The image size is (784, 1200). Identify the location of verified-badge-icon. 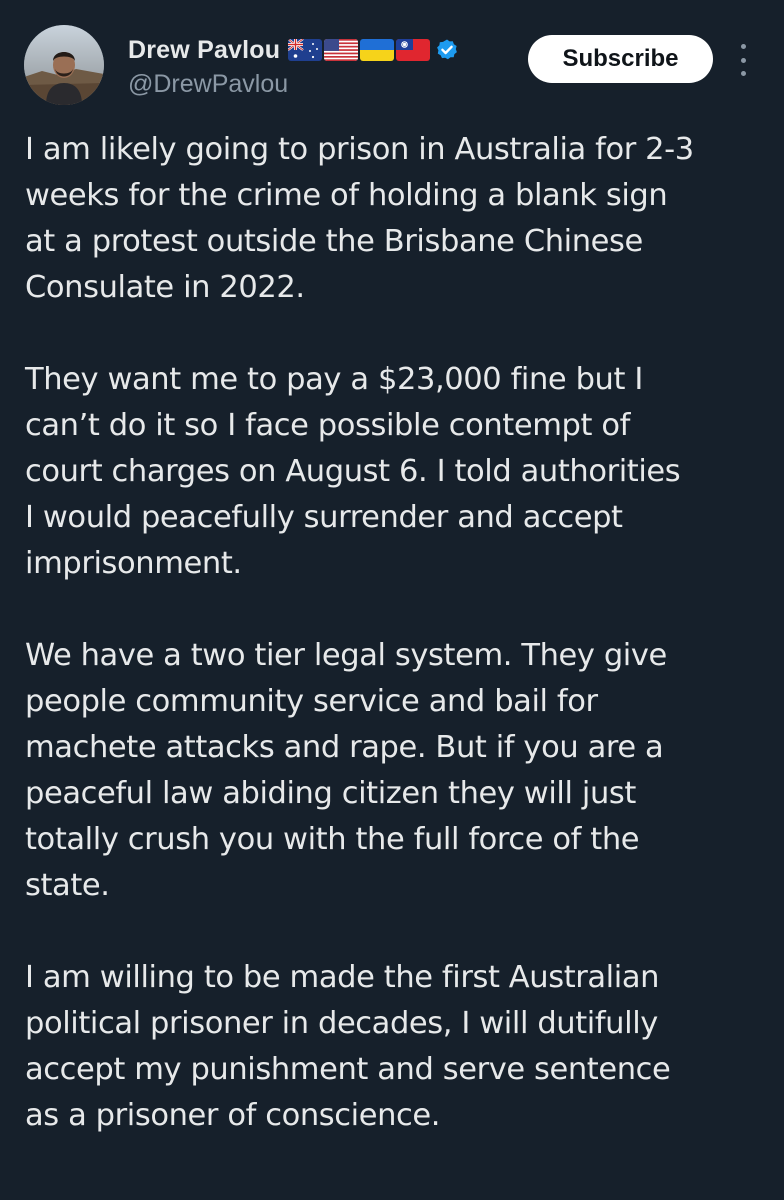
(447, 50).